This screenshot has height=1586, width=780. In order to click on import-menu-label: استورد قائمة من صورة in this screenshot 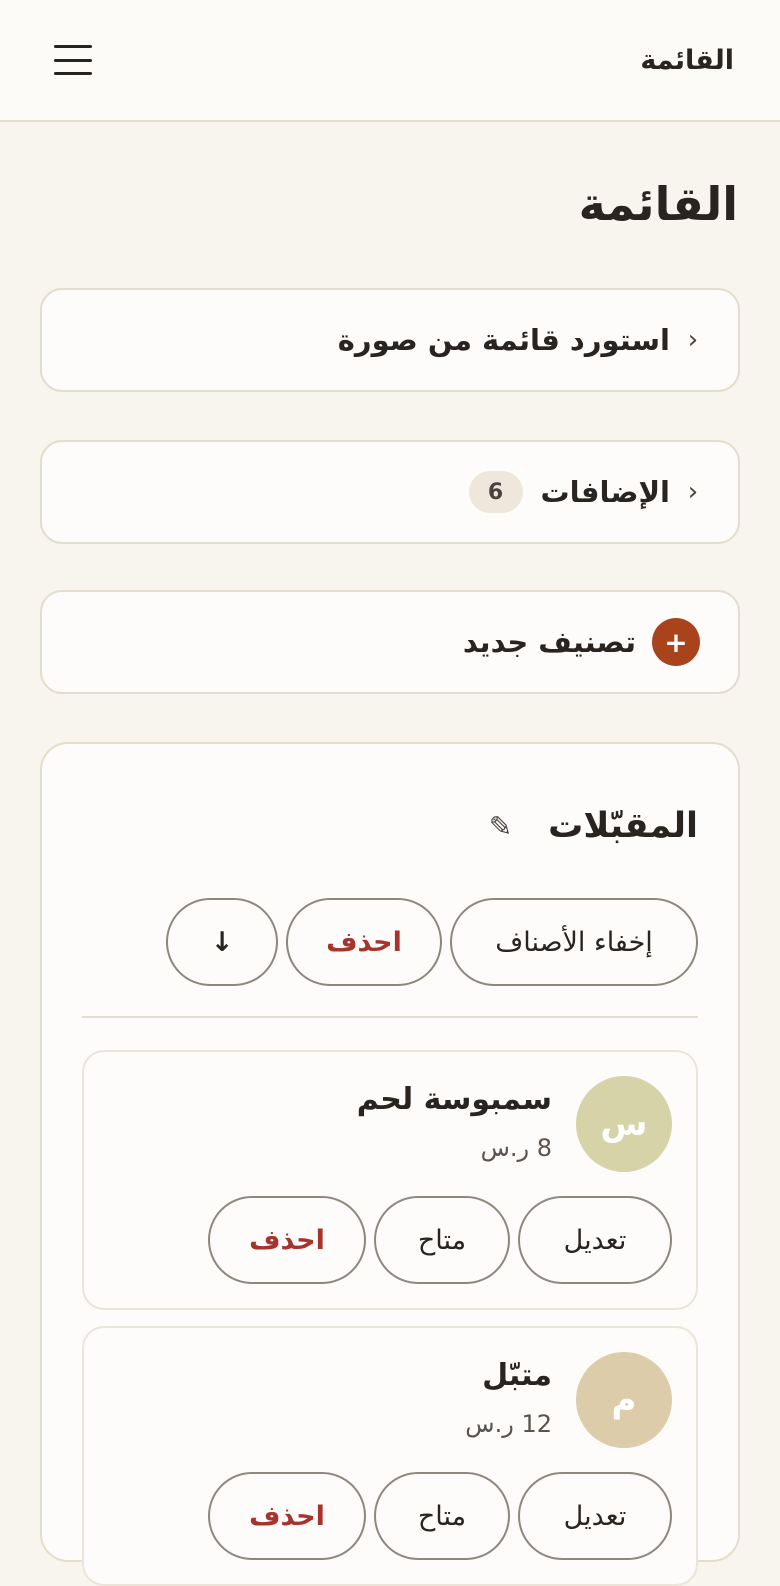, I will do `click(503, 340)`.